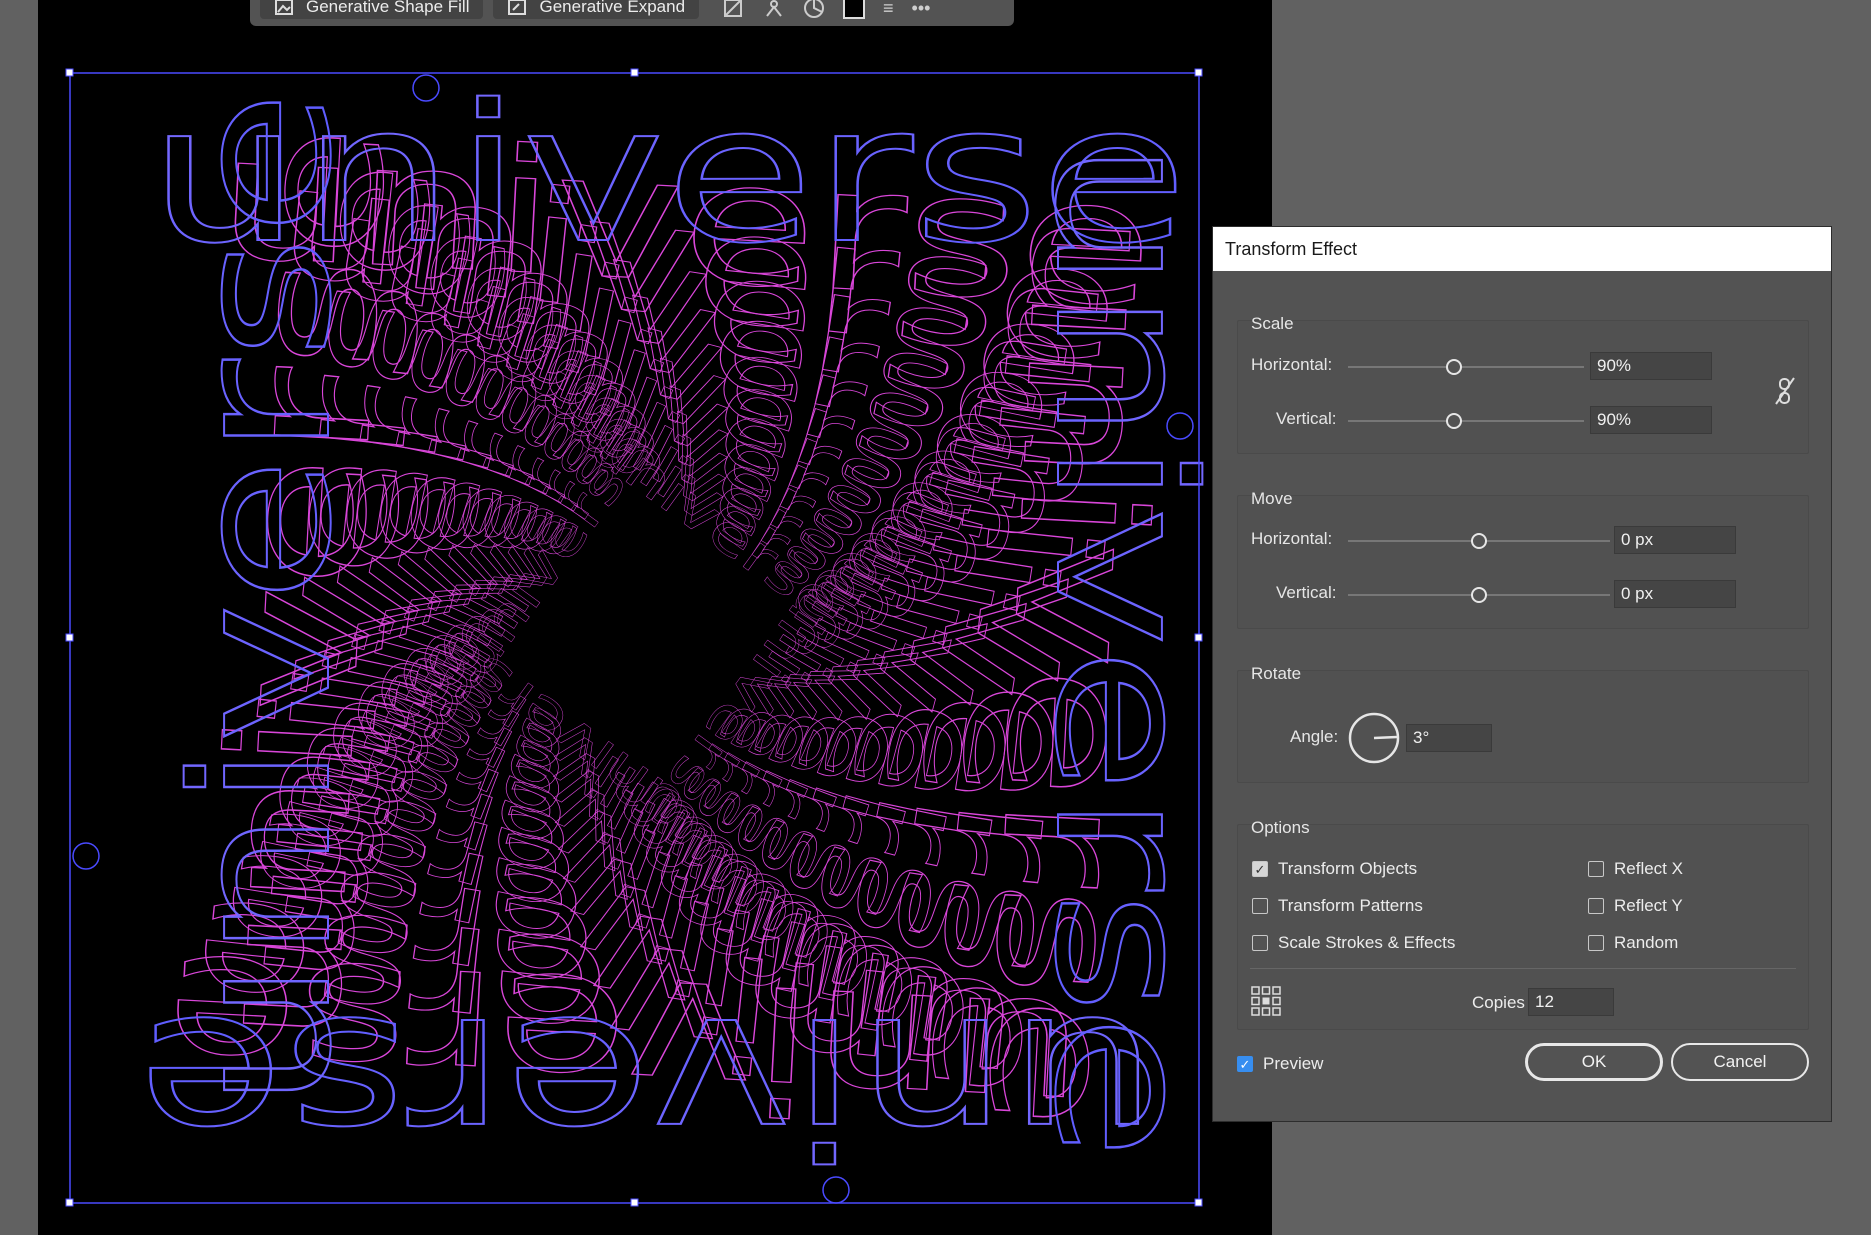 Image resolution: width=1871 pixels, height=1235 pixels. I want to click on transform-objects-checkbox: ✓, so click(1260, 869).